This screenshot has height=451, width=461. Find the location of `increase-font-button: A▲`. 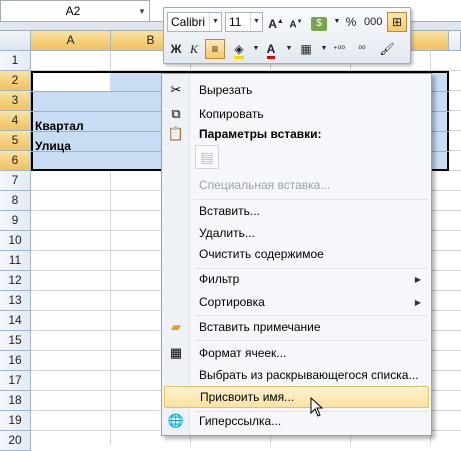

increase-font-button: A▲ is located at coordinates (276, 22).